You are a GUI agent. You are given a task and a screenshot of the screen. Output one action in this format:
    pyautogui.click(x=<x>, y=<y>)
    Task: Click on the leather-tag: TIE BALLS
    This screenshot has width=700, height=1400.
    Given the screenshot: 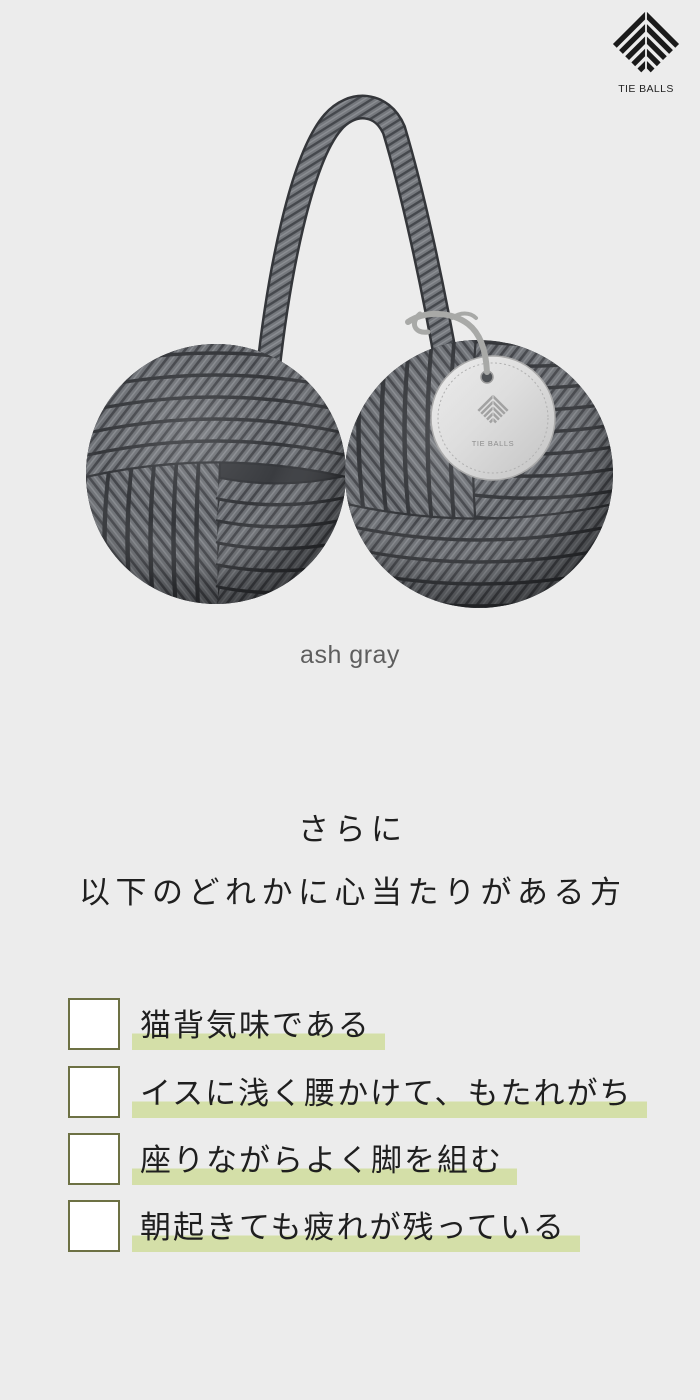 What is the action you would take?
    pyautogui.click(x=493, y=418)
    